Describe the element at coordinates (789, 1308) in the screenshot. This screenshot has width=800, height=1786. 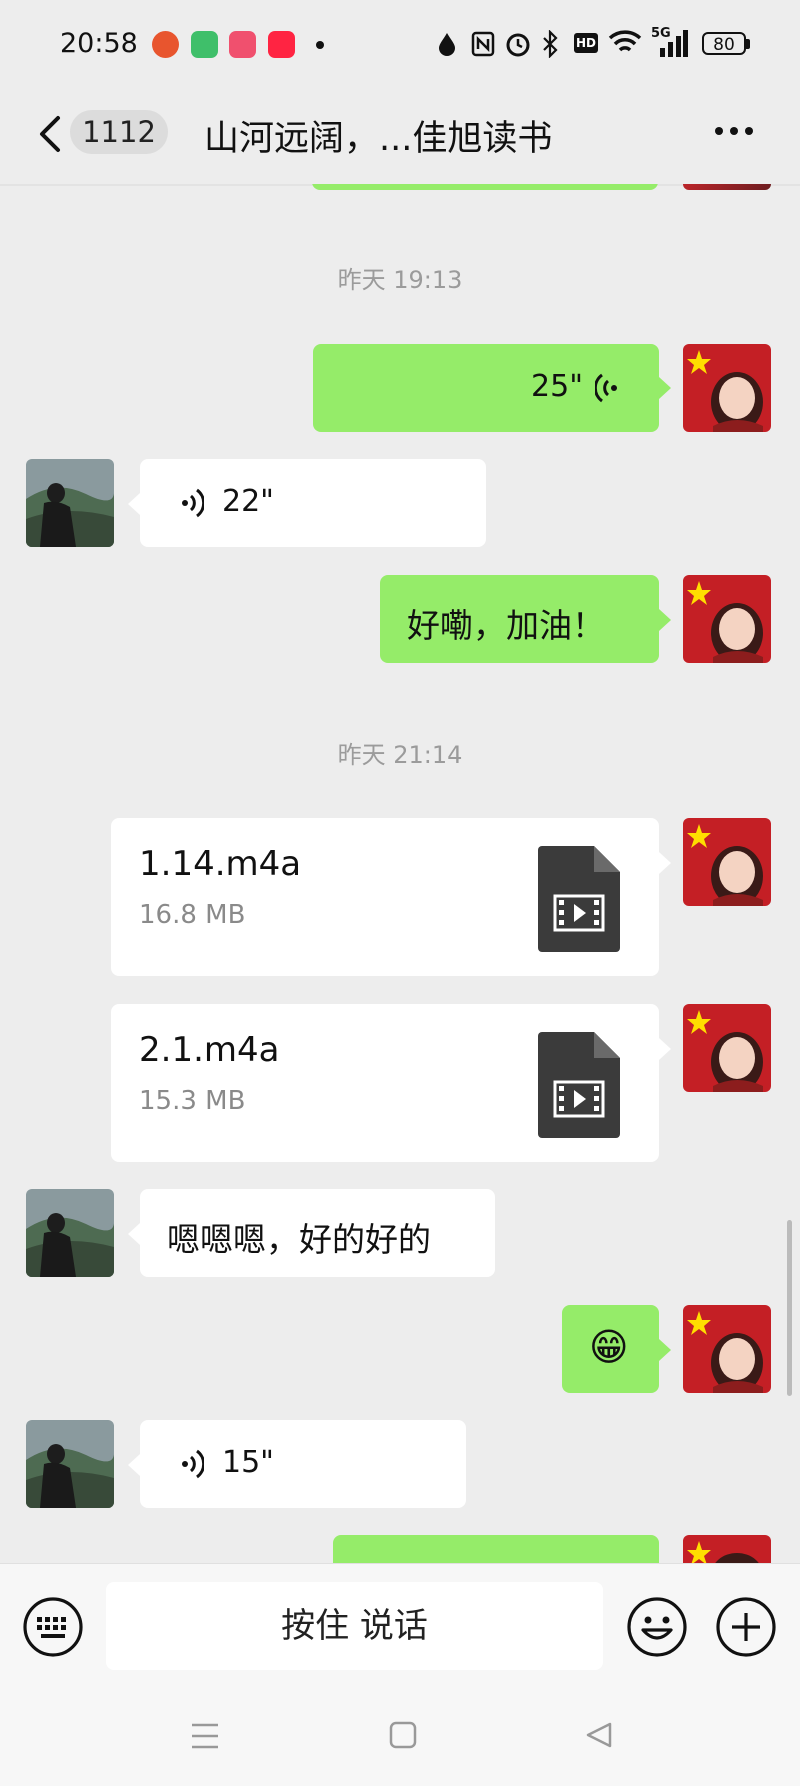
I see `chat-scrollbar` at that location.